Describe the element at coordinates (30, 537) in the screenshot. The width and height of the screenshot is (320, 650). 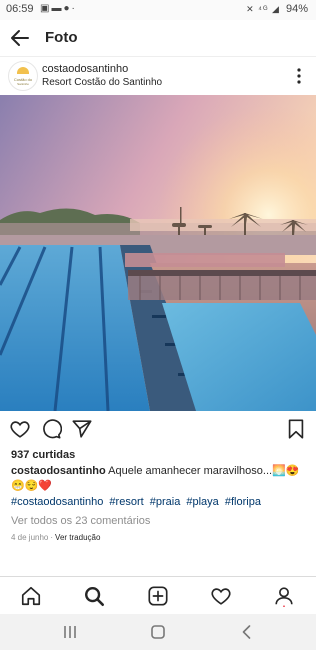
I see `post-date: 4 de junho` at that location.